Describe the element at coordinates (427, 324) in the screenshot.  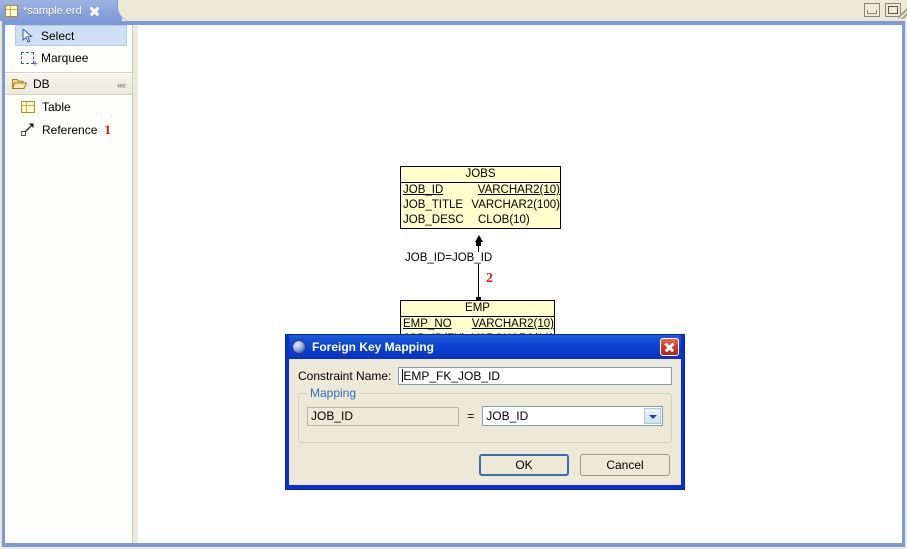
I see `attribute-name: EMP_NO` at that location.